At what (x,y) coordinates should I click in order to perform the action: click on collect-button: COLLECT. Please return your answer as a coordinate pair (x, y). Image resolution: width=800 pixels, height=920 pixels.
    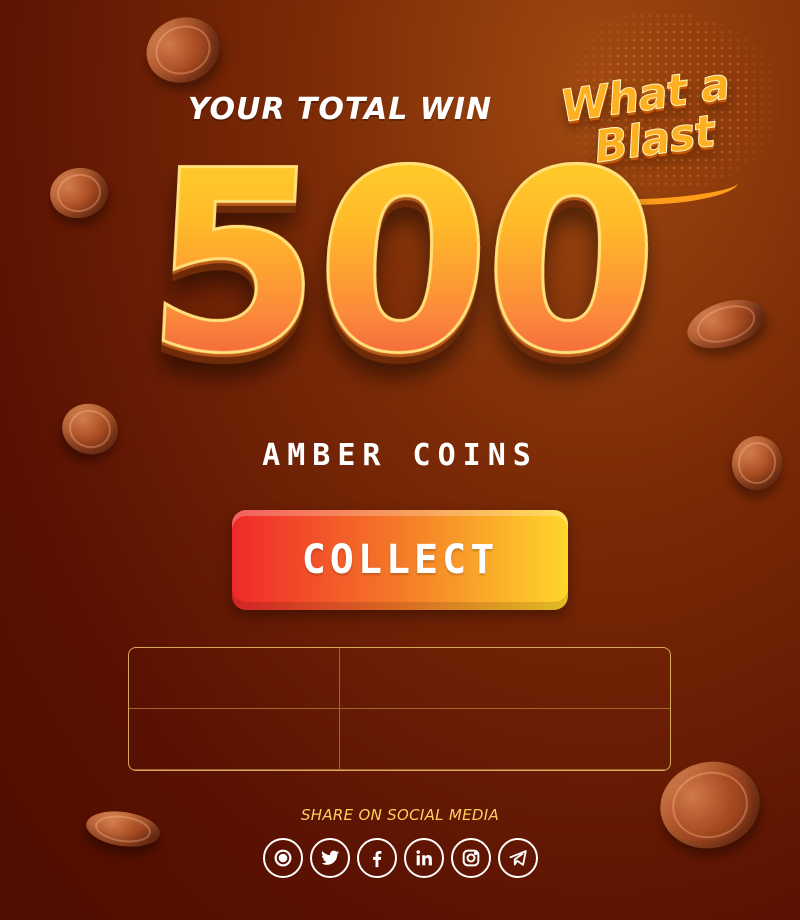
    Looking at the image, I should click on (400, 560).